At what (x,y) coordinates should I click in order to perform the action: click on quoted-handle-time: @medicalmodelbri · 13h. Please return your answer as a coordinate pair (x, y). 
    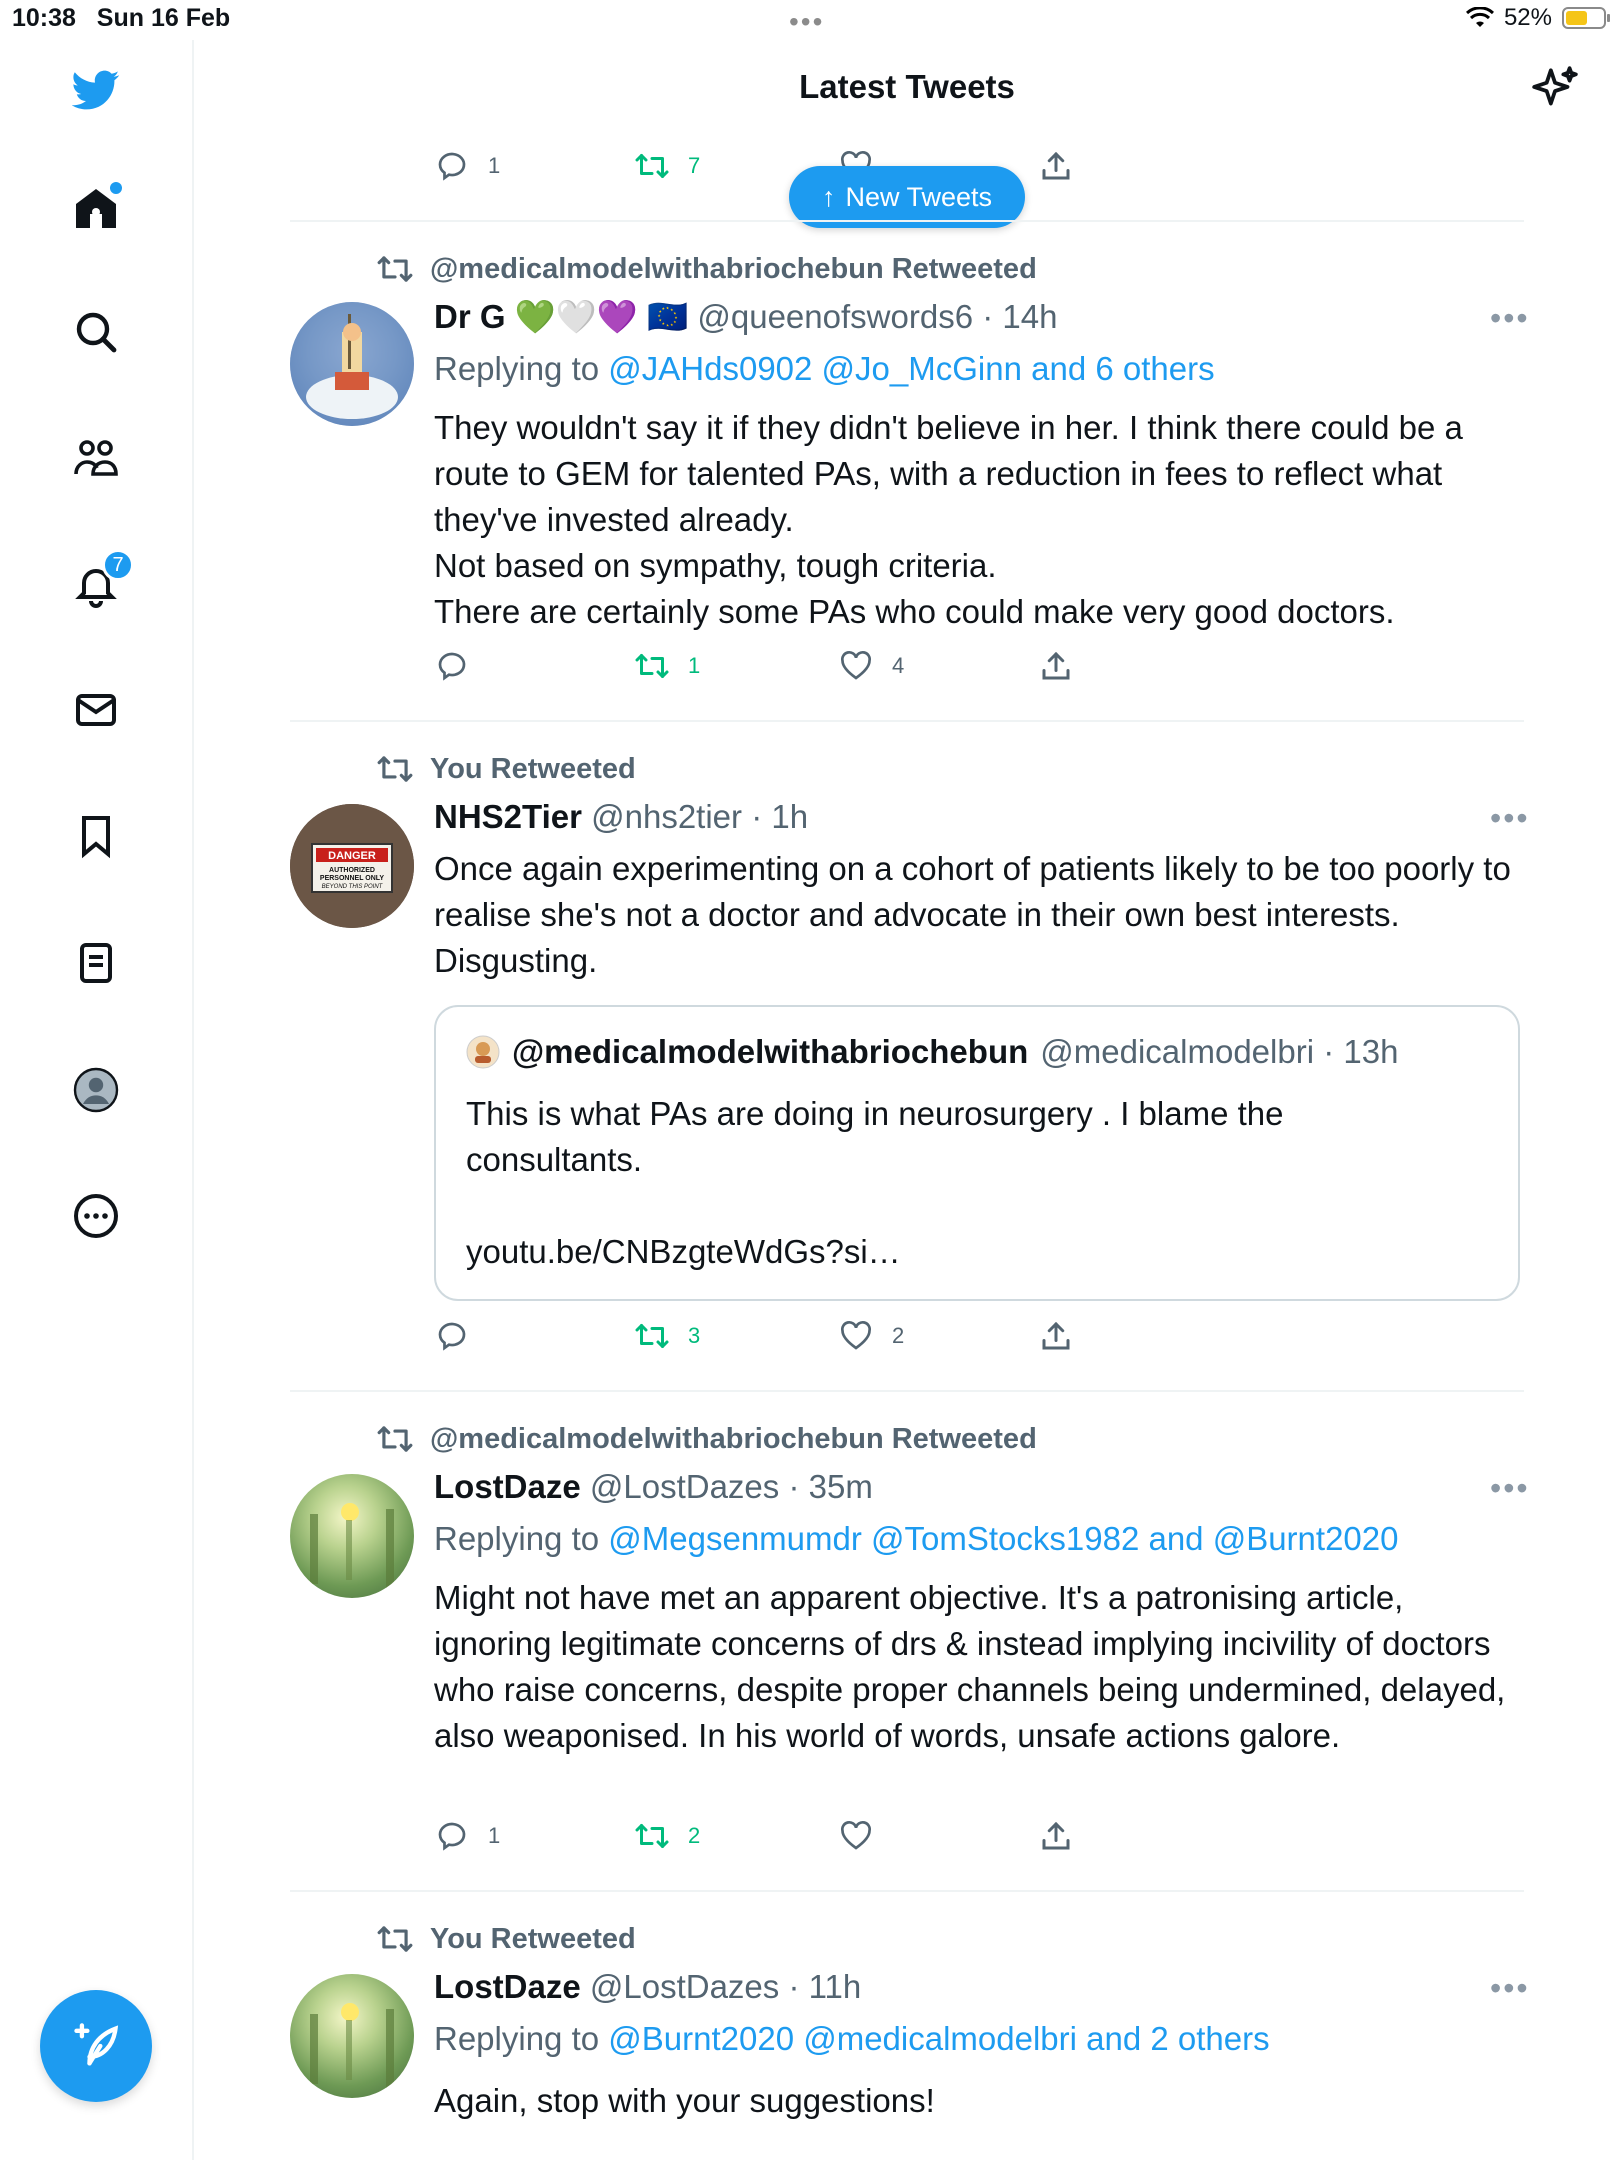
    Looking at the image, I should click on (1219, 1051).